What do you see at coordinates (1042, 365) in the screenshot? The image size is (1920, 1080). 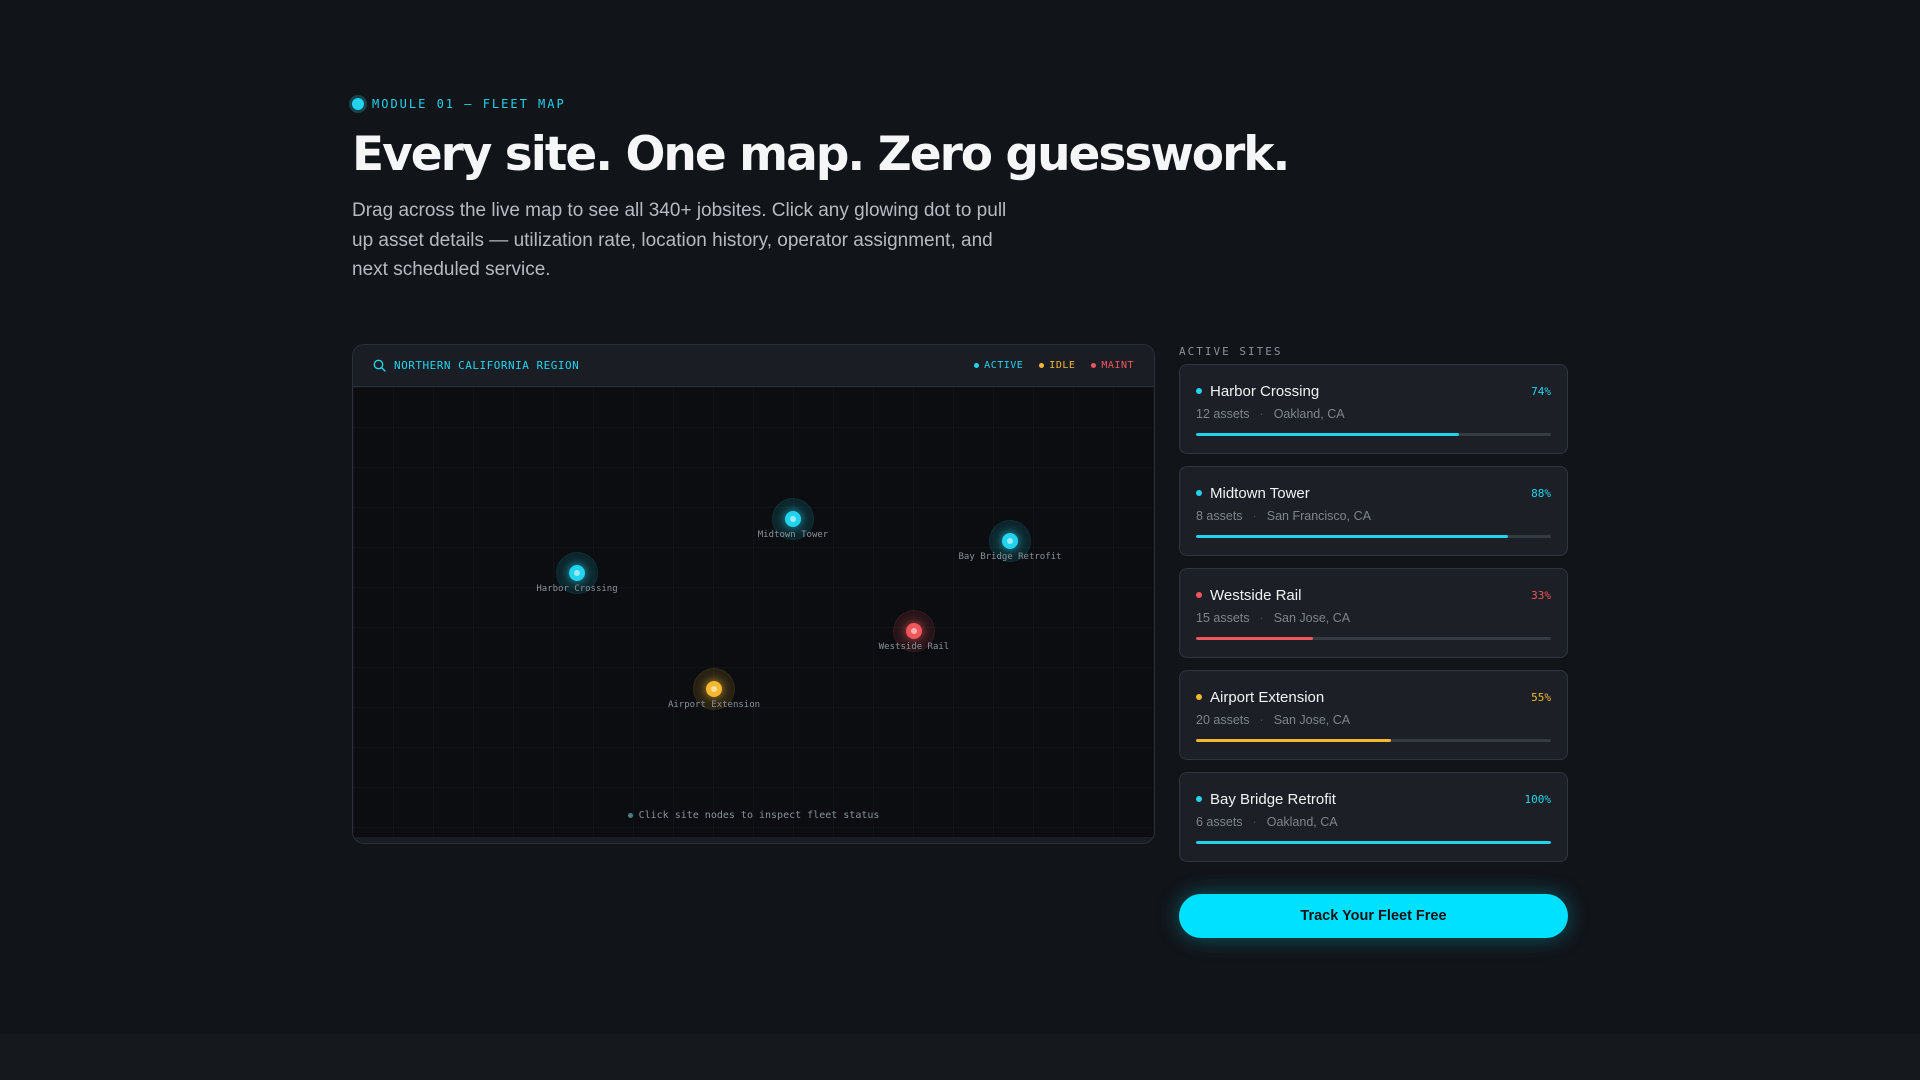 I see `legend-idle-dot-icon` at bounding box center [1042, 365].